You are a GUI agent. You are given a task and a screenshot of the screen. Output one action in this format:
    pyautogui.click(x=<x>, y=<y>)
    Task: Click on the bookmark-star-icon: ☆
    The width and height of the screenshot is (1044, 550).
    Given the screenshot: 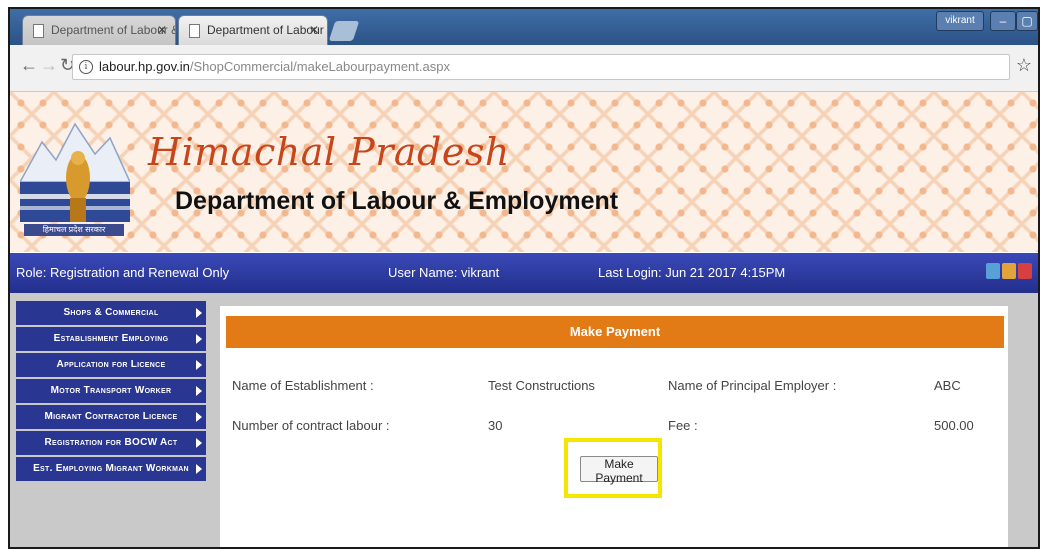 What is the action you would take?
    pyautogui.click(x=1024, y=65)
    